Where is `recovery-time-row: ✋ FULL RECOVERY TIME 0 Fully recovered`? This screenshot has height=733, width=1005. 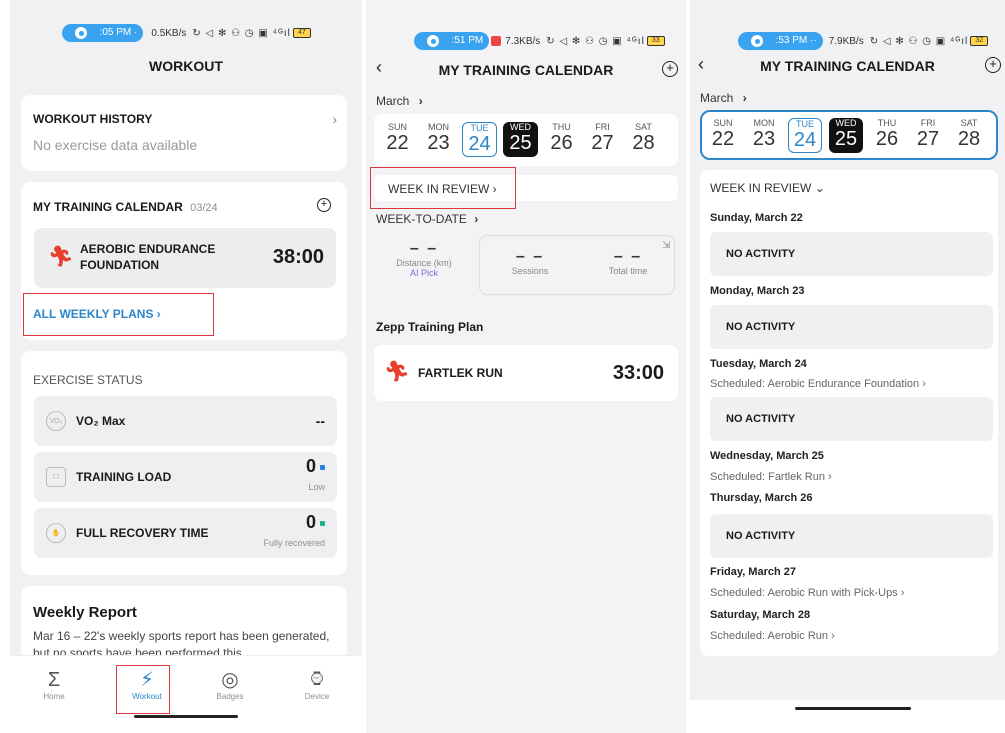
recovery-time-row: ✋ FULL RECOVERY TIME 0 Fully recovered is located at coordinates (185, 533).